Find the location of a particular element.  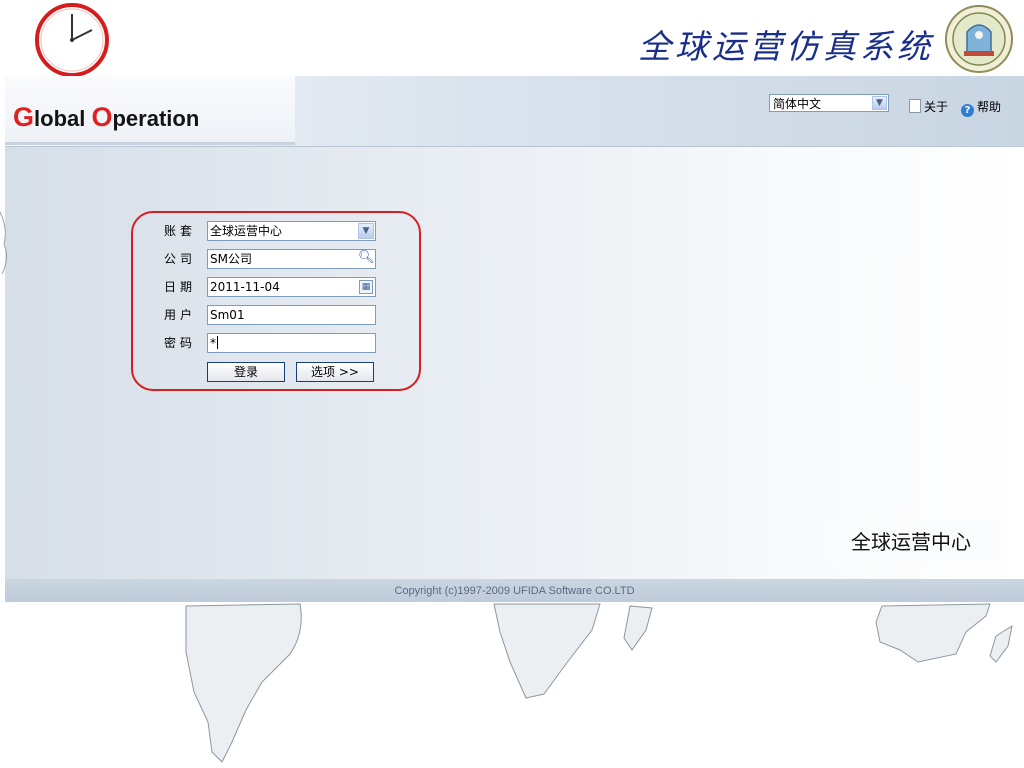

account-set-select: 全球运营中心 ▼ is located at coordinates (291, 231).